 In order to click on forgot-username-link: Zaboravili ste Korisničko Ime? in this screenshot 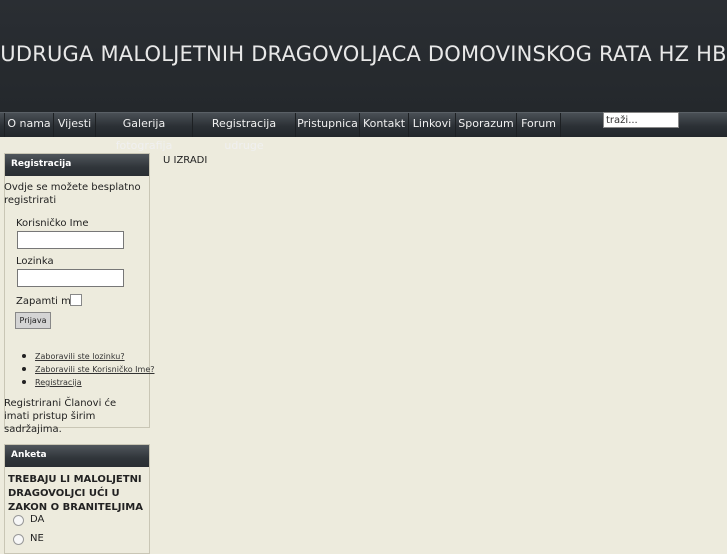, I will do `click(88, 369)`.